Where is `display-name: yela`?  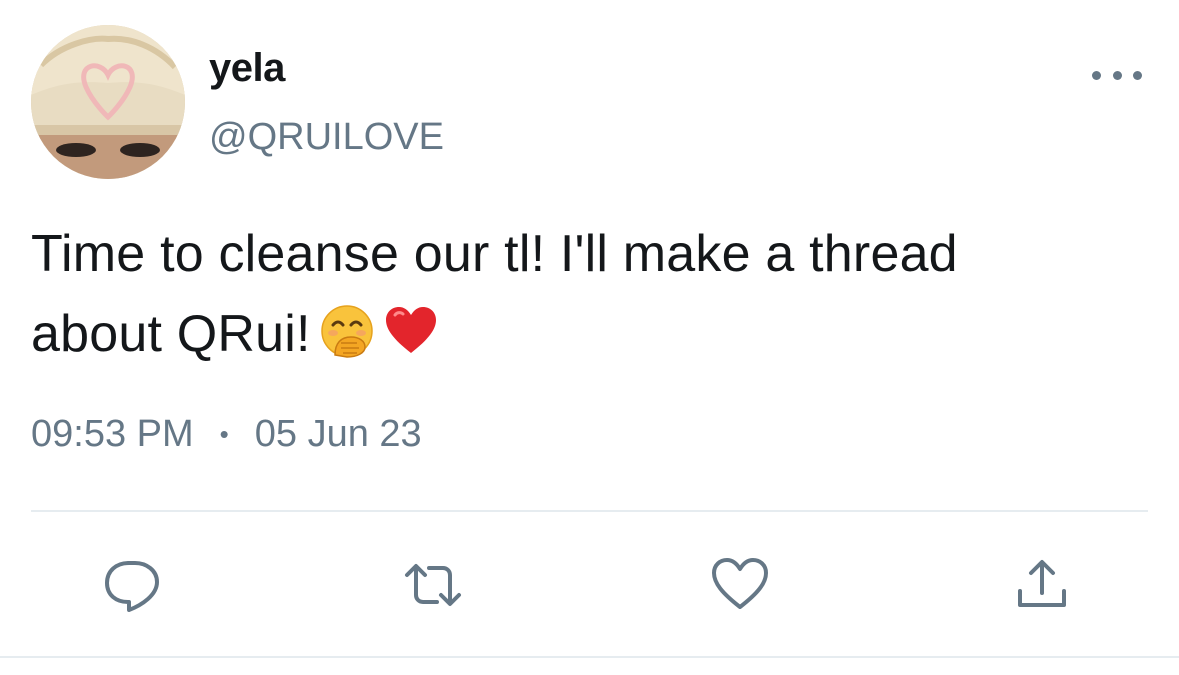 display-name: yela is located at coordinates (247, 68).